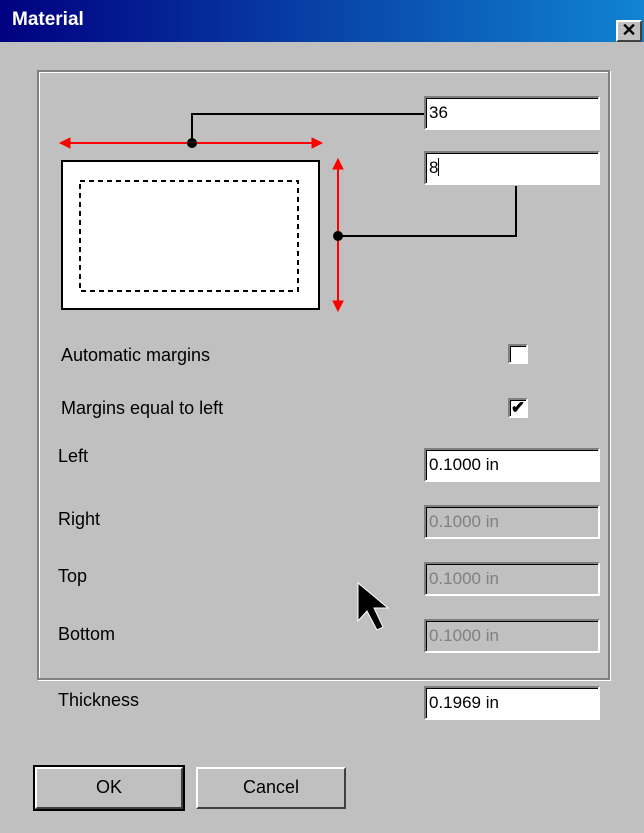  What do you see at coordinates (427, 211) in the screenshot?
I see `height-leader` at bounding box center [427, 211].